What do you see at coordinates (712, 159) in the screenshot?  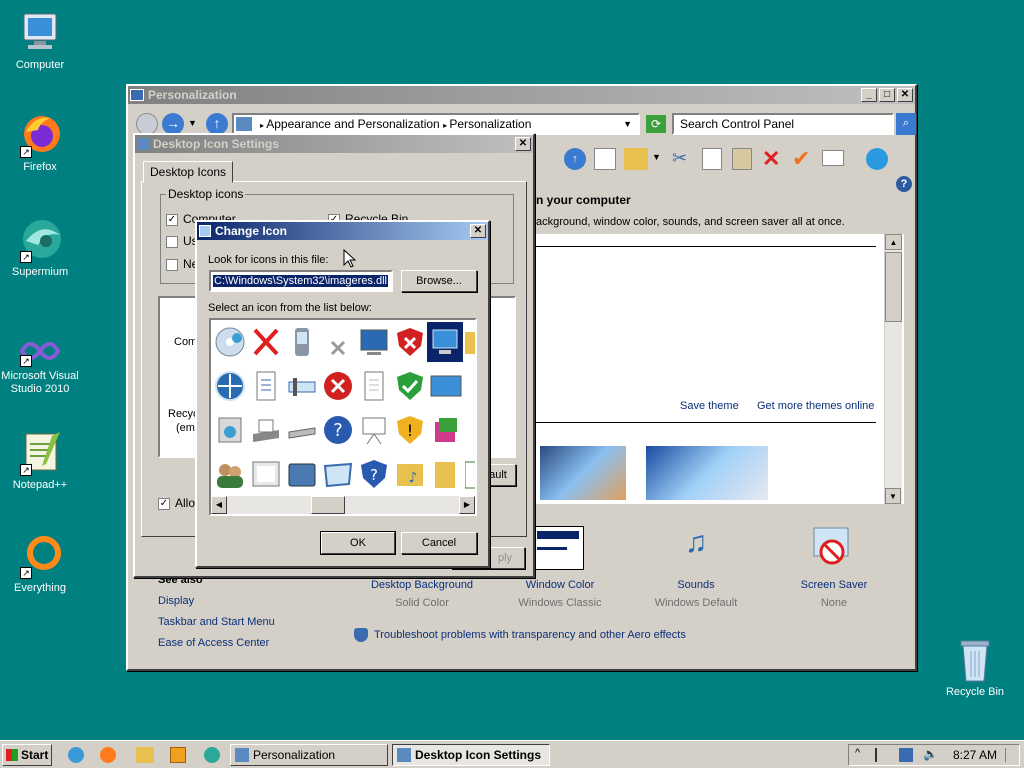 I see `copy-icon` at bounding box center [712, 159].